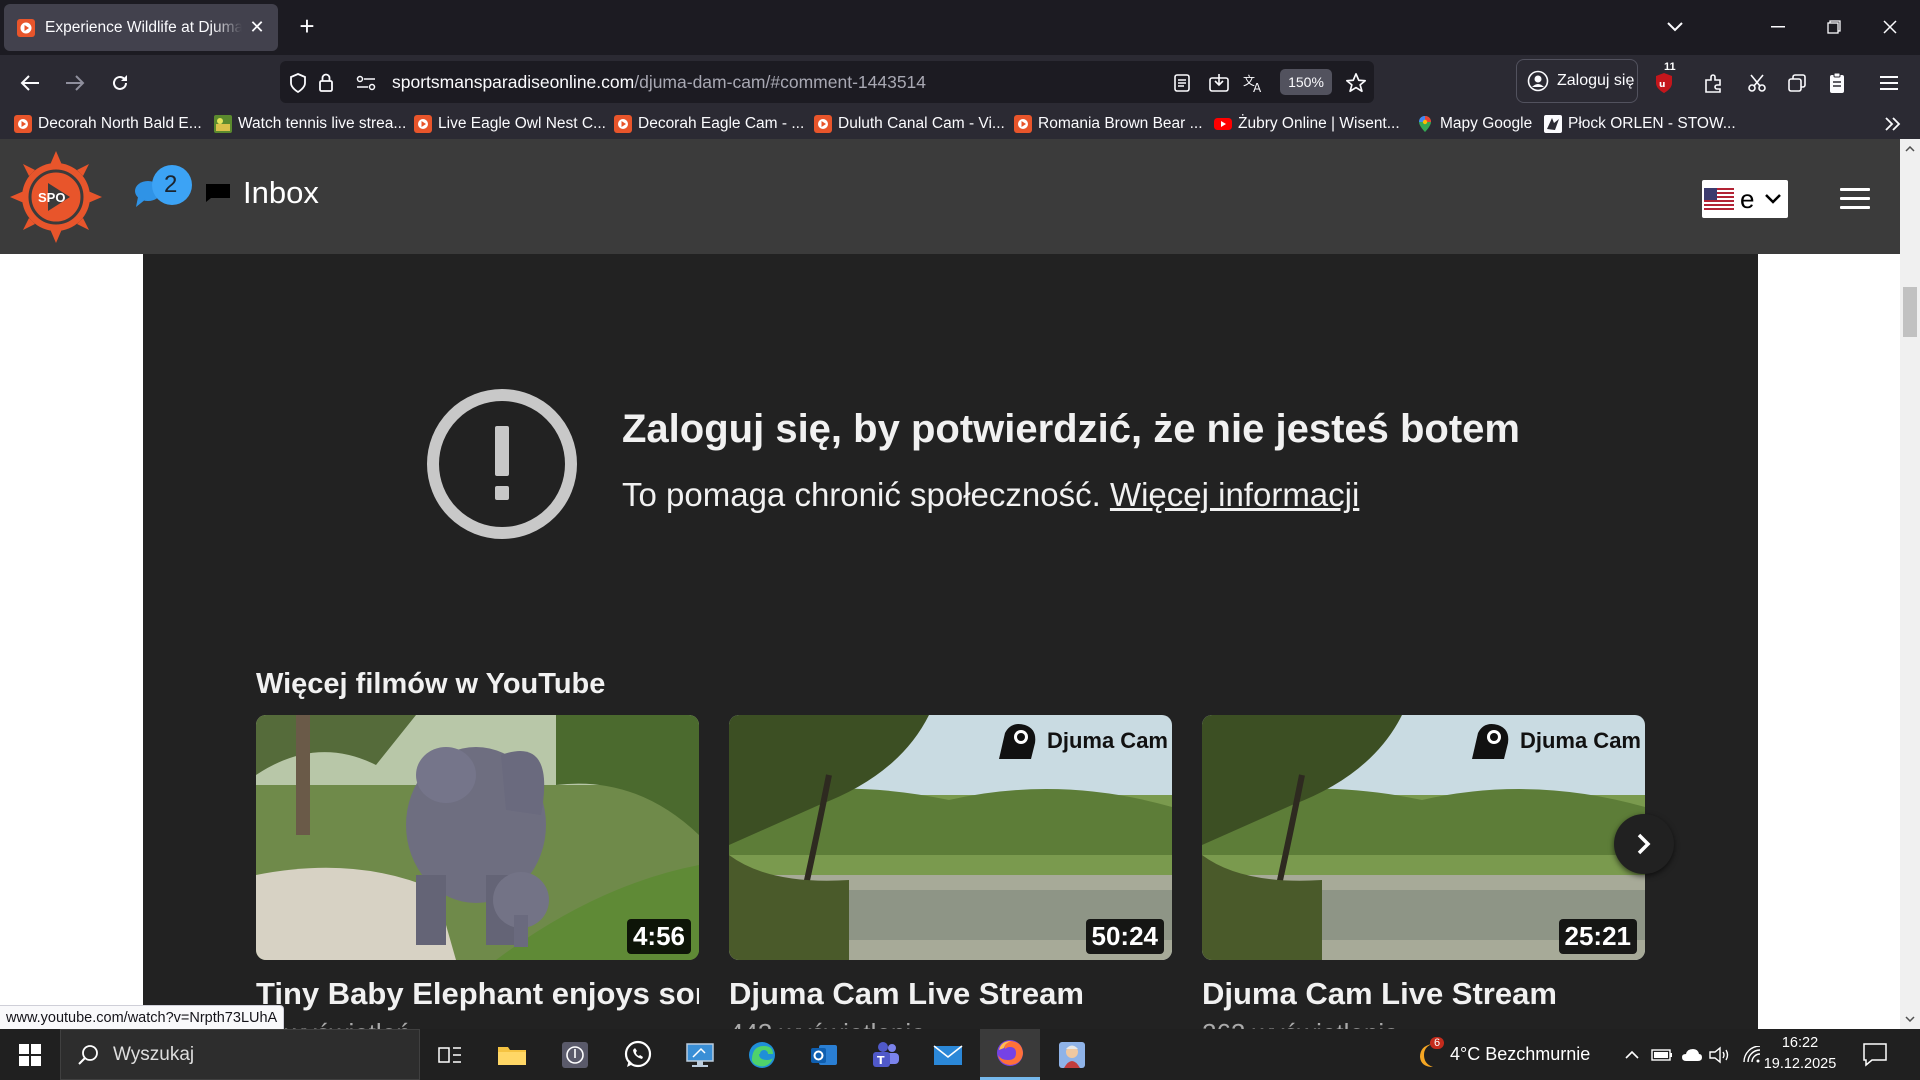 The width and height of the screenshot is (1920, 1080). Describe the element at coordinates (1072, 1054) in the screenshot. I see `game-app-icon` at that location.